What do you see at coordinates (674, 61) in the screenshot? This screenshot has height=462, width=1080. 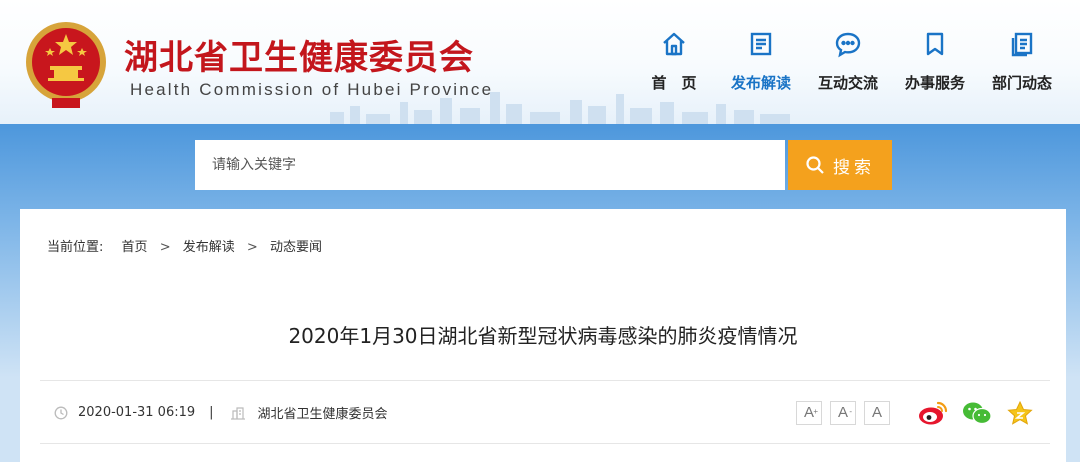 I see `nav-item-home: 首 页` at bounding box center [674, 61].